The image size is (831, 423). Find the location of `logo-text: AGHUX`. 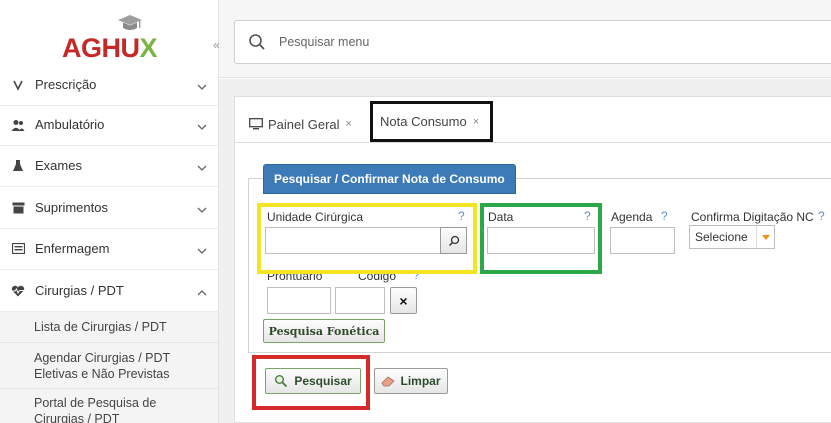

logo-text: AGHUX is located at coordinates (110, 48).